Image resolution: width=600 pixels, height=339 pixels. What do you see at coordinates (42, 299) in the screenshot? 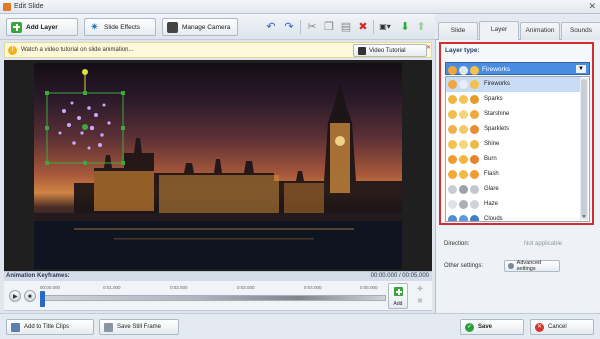
I see `keyframe-marker` at bounding box center [42, 299].